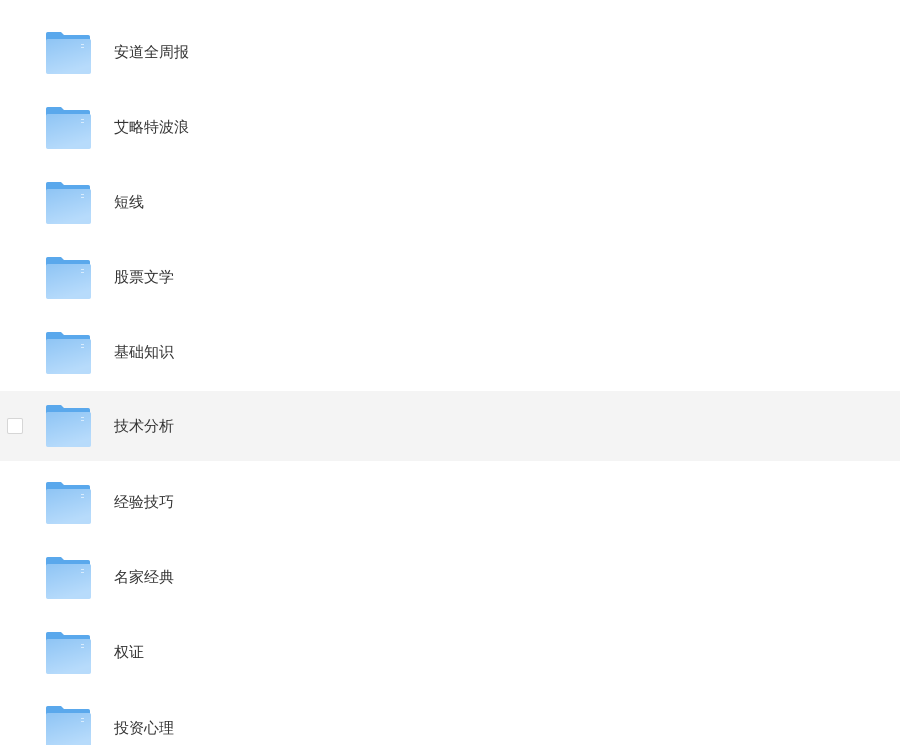 This screenshot has height=745, width=900. Describe the element at coordinates (144, 352) in the screenshot. I see `folder-name: 基础知识` at that location.